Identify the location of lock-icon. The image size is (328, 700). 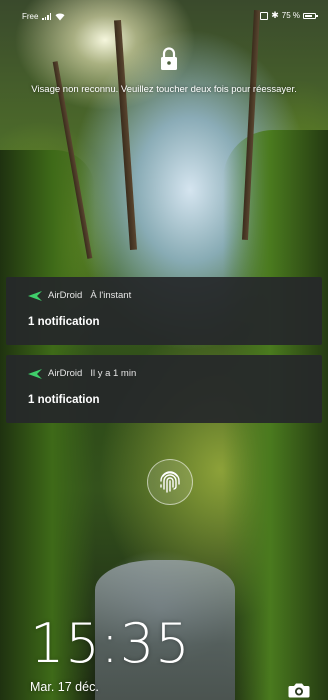
(169, 58).